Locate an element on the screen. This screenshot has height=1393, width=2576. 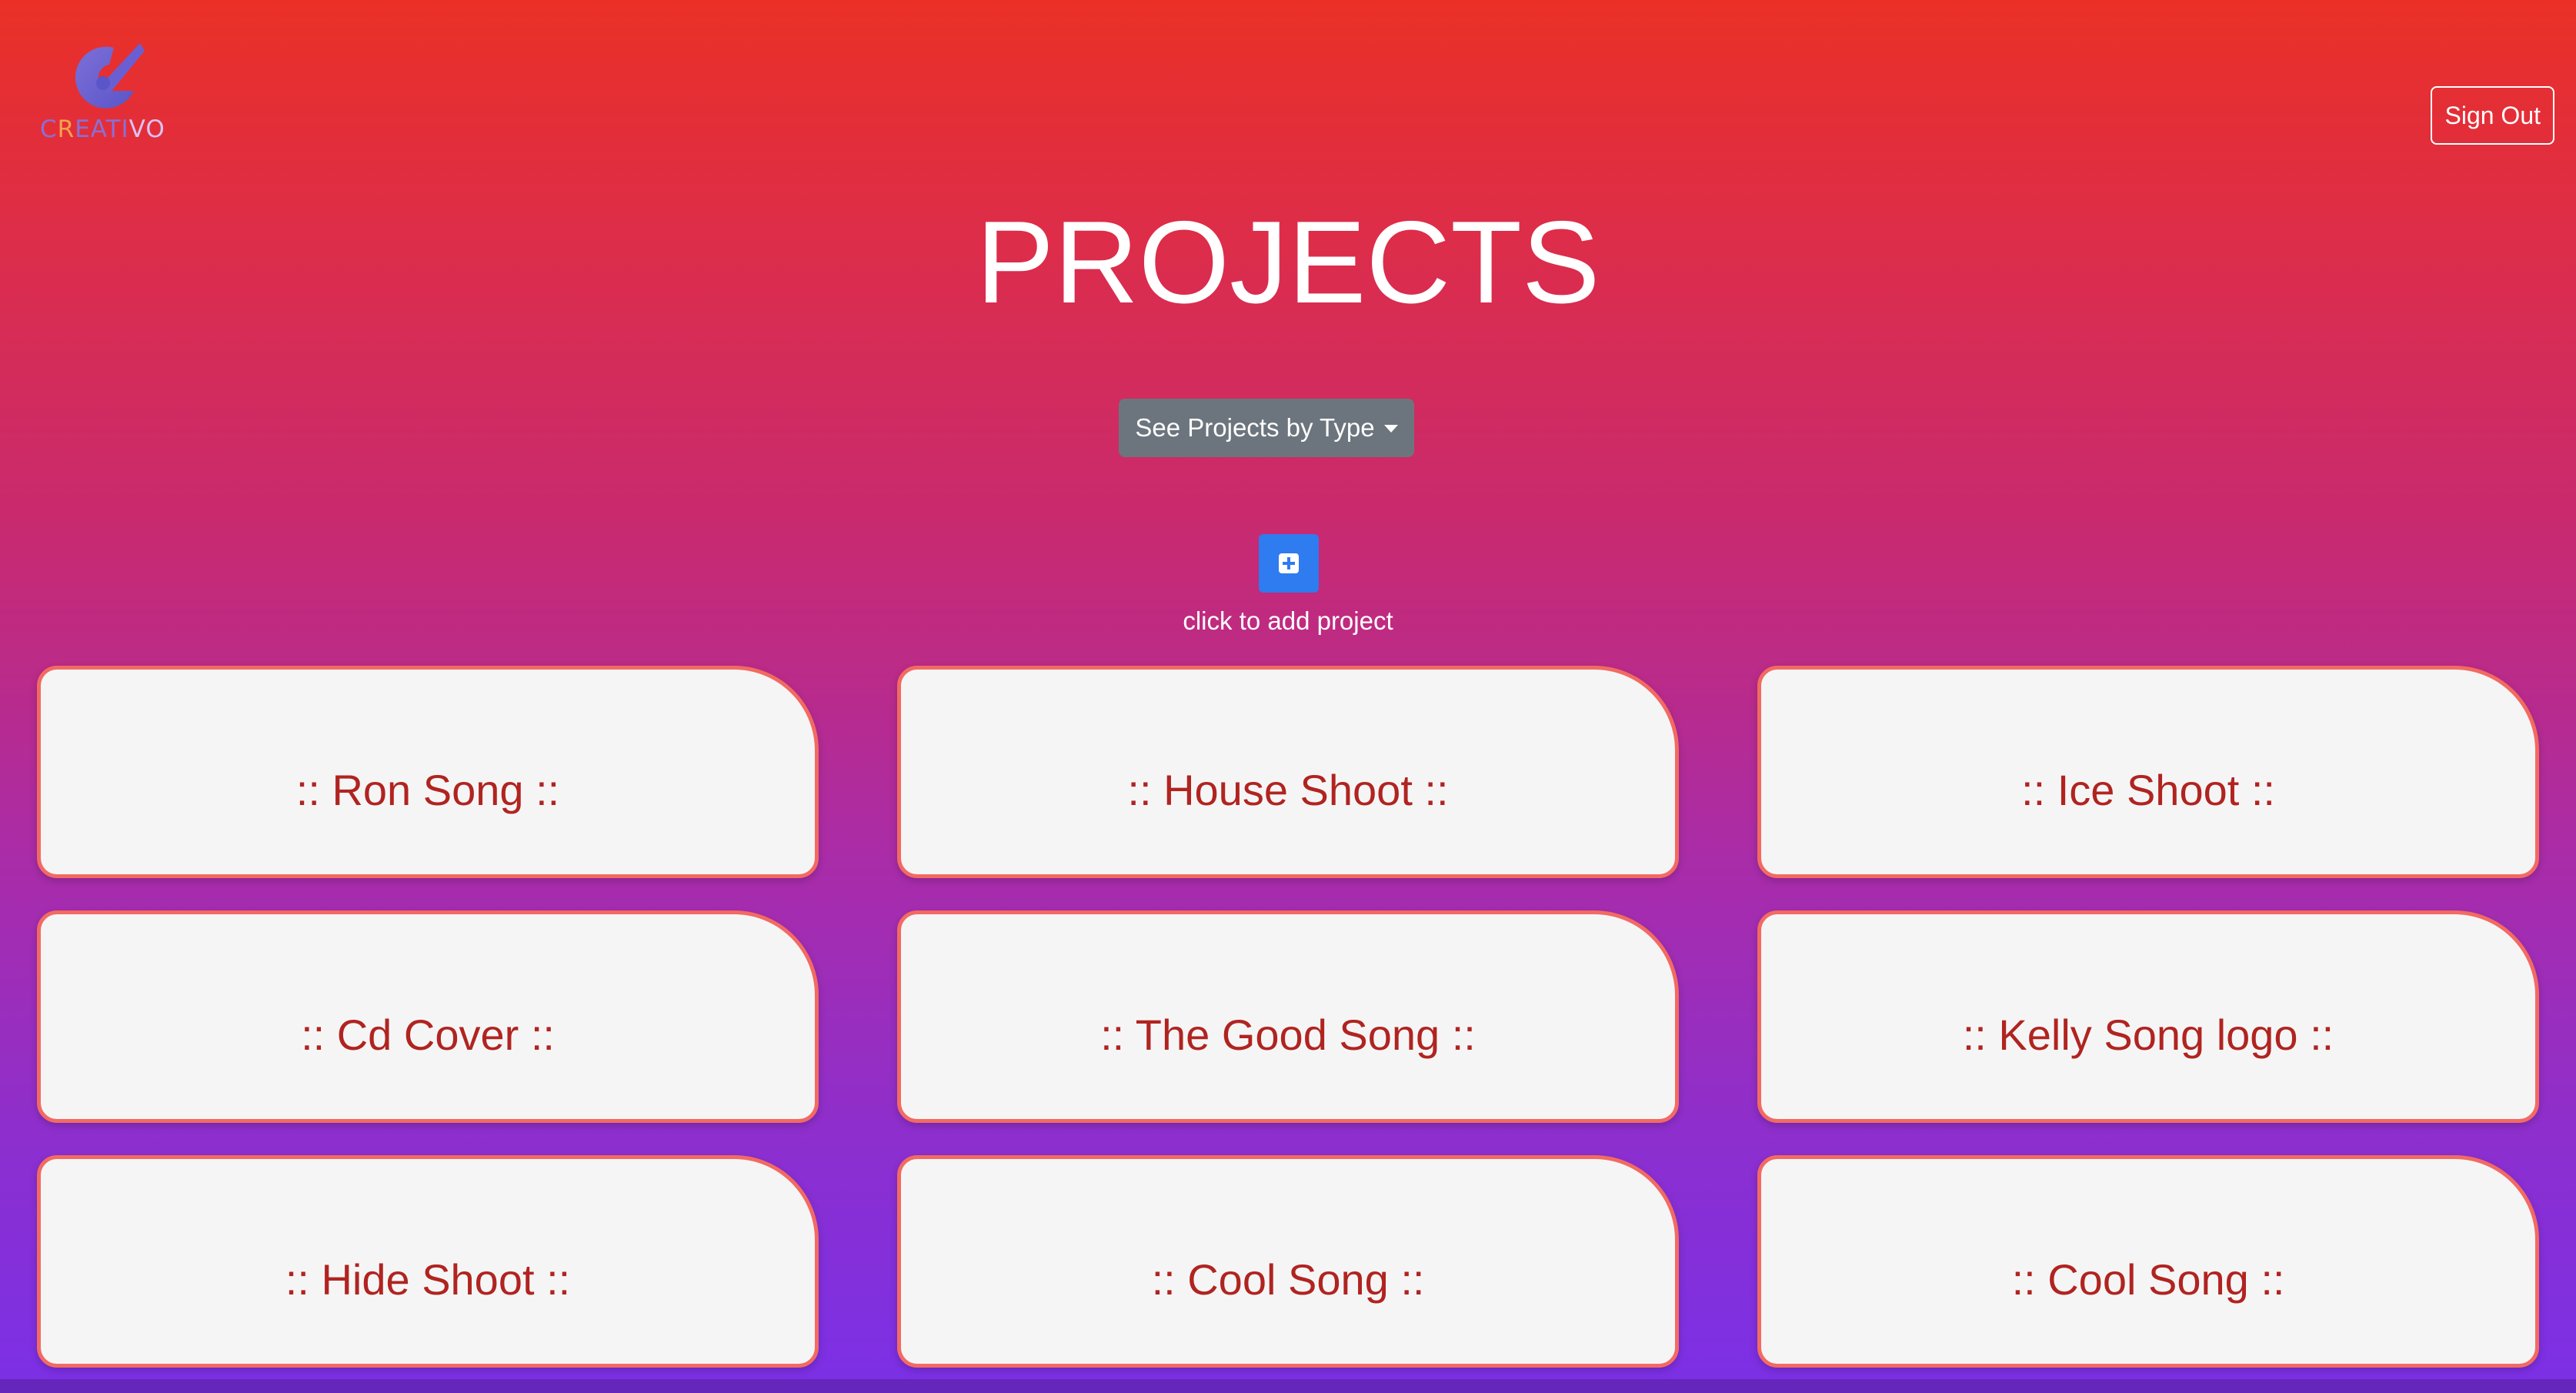
project-card-label: :: House Shoot :: is located at coordinates (1288, 789).